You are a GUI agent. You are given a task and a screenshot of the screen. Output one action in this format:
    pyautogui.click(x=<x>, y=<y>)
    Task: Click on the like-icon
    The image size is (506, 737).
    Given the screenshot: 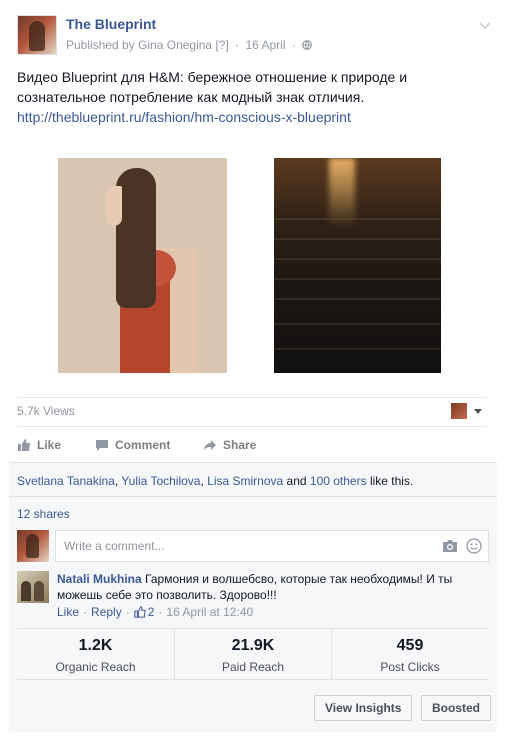 What is the action you would take?
    pyautogui.click(x=24, y=445)
    